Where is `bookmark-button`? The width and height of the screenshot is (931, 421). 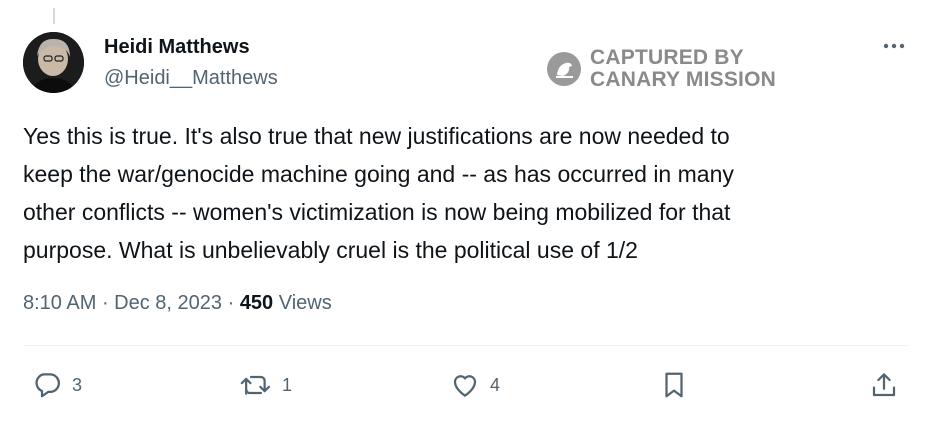
bookmark-button is located at coordinates (674, 385).